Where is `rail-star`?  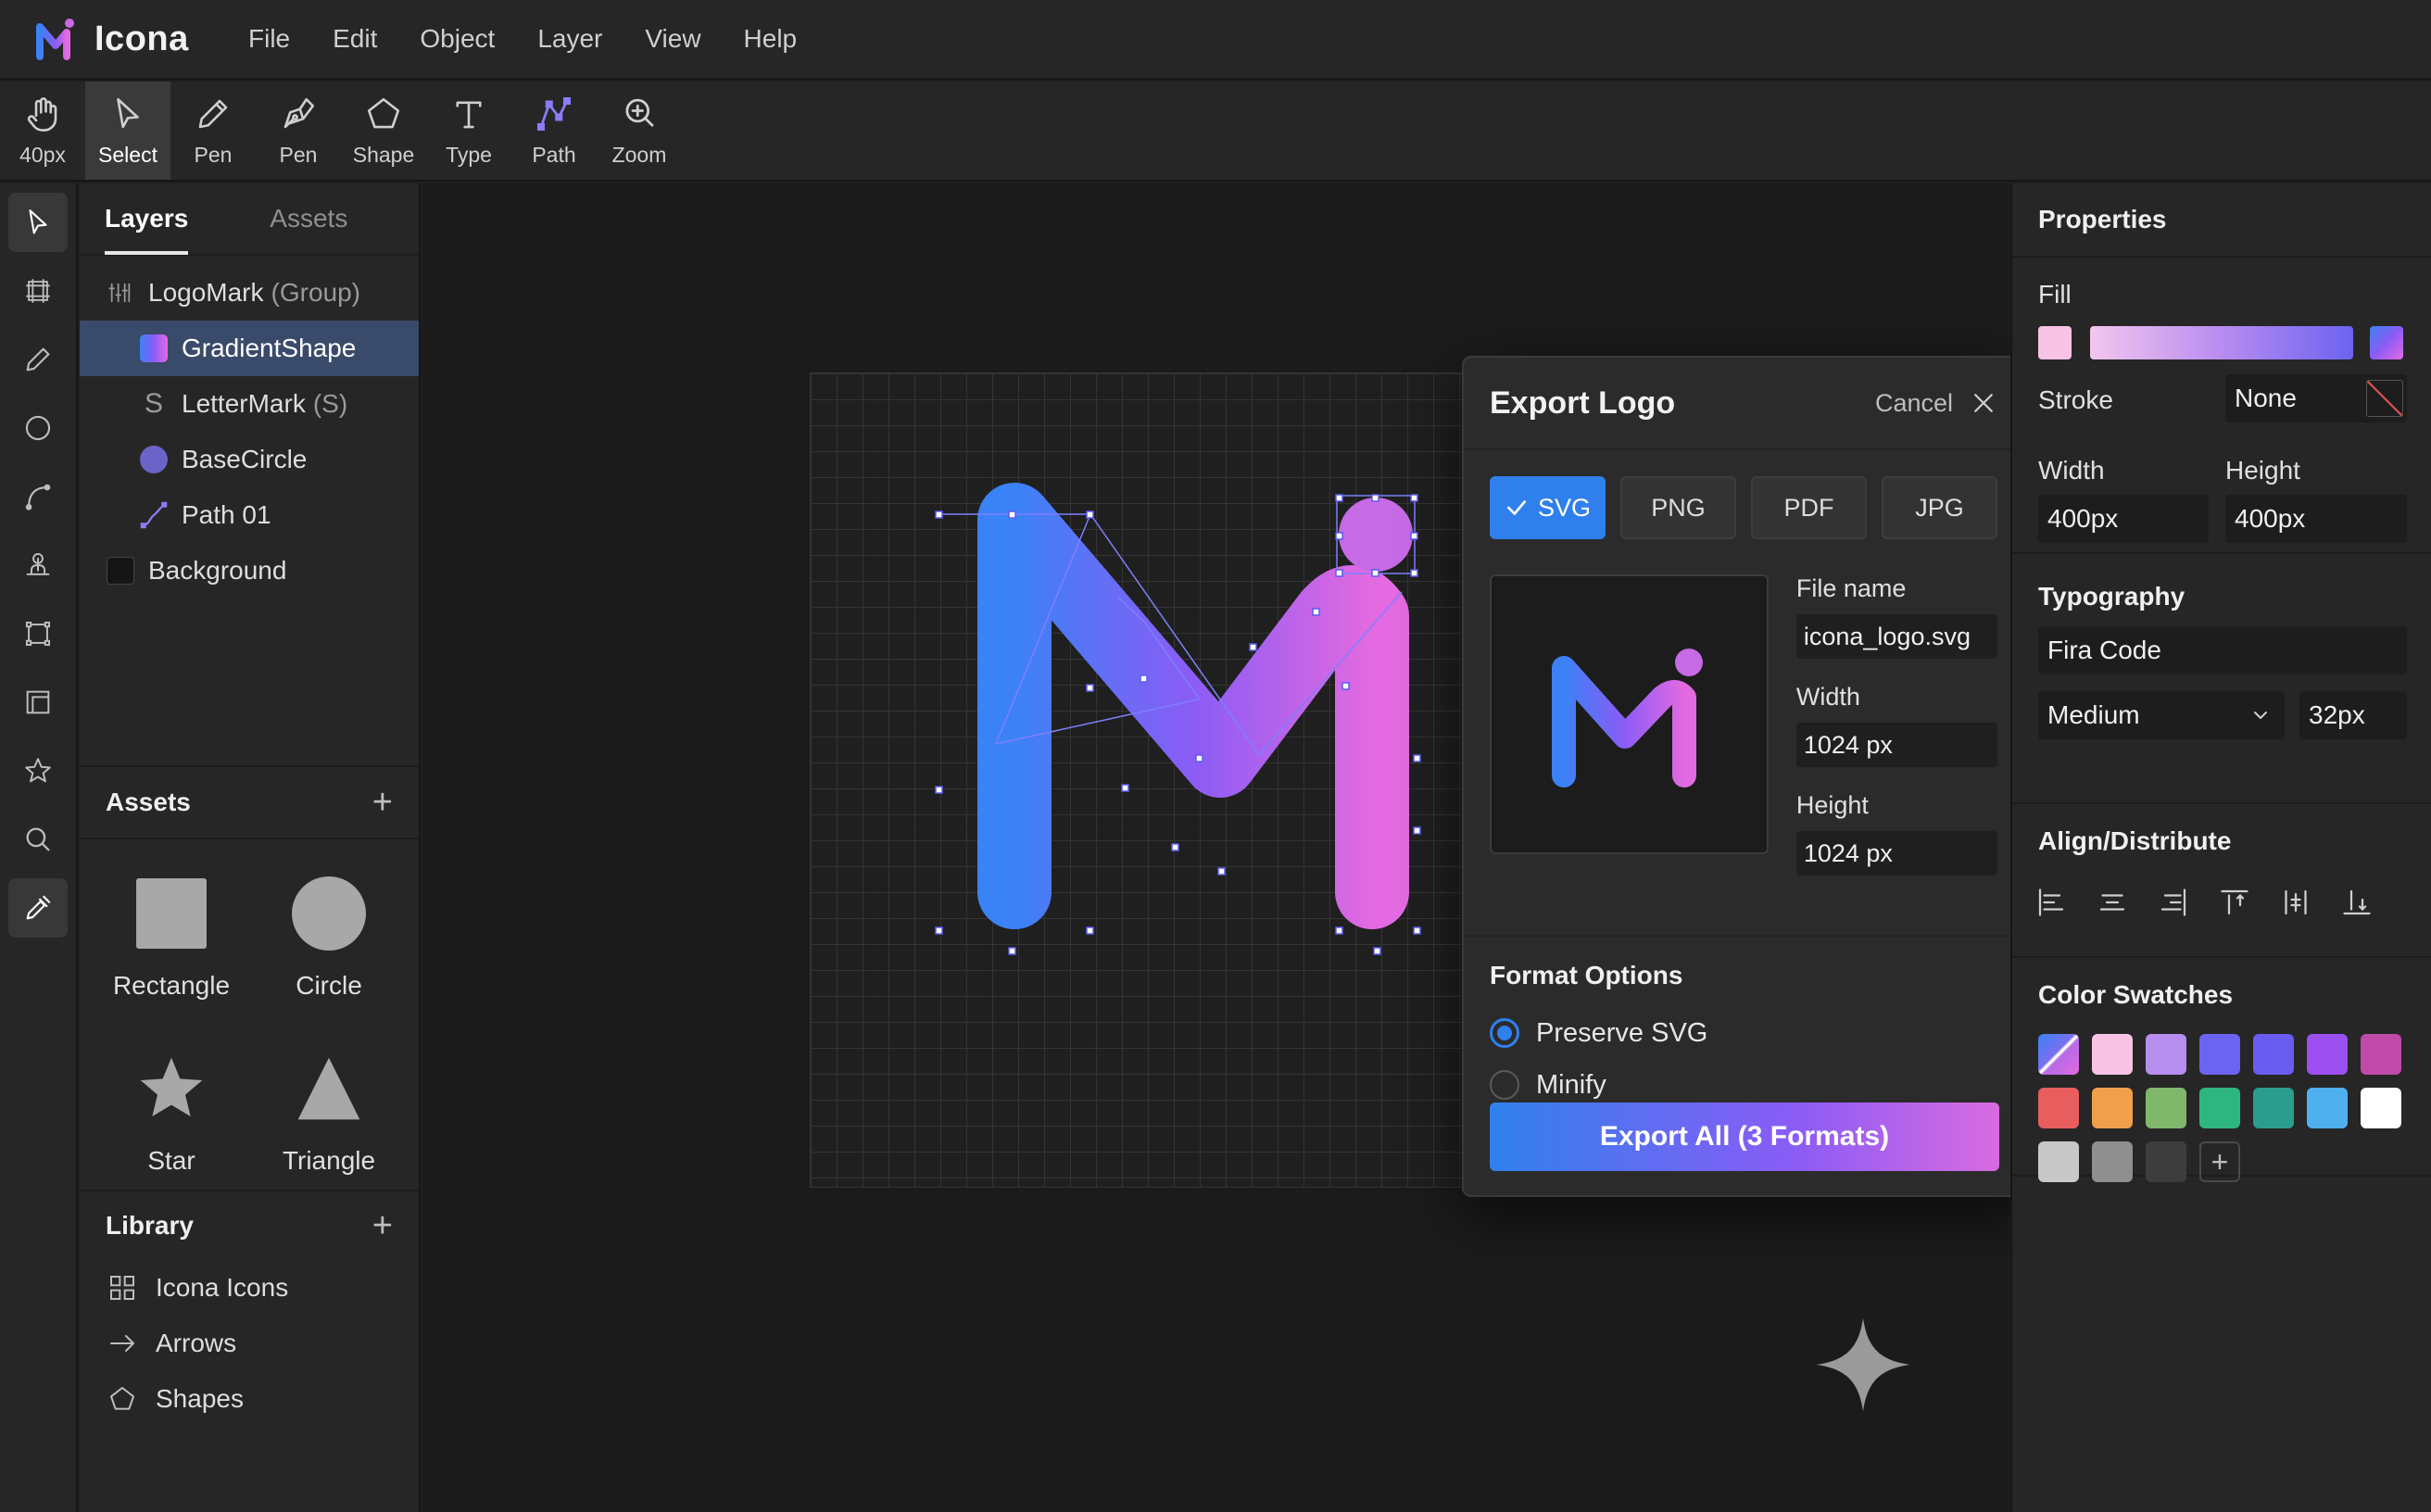
rail-star is located at coordinates (38, 770).